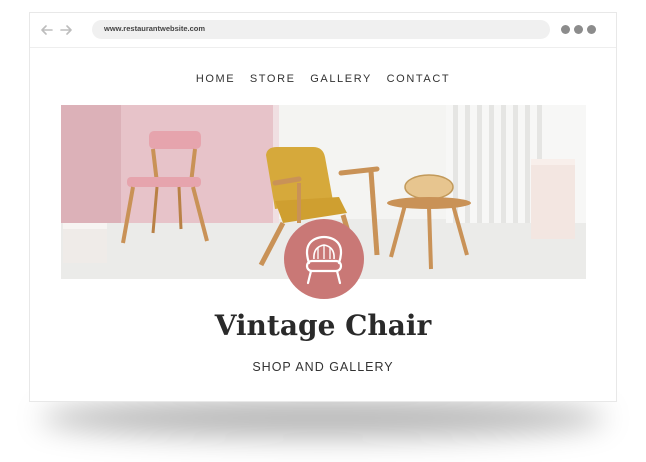 The width and height of the screenshot is (646, 462). I want to click on armchair-icon, so click(324, 260).